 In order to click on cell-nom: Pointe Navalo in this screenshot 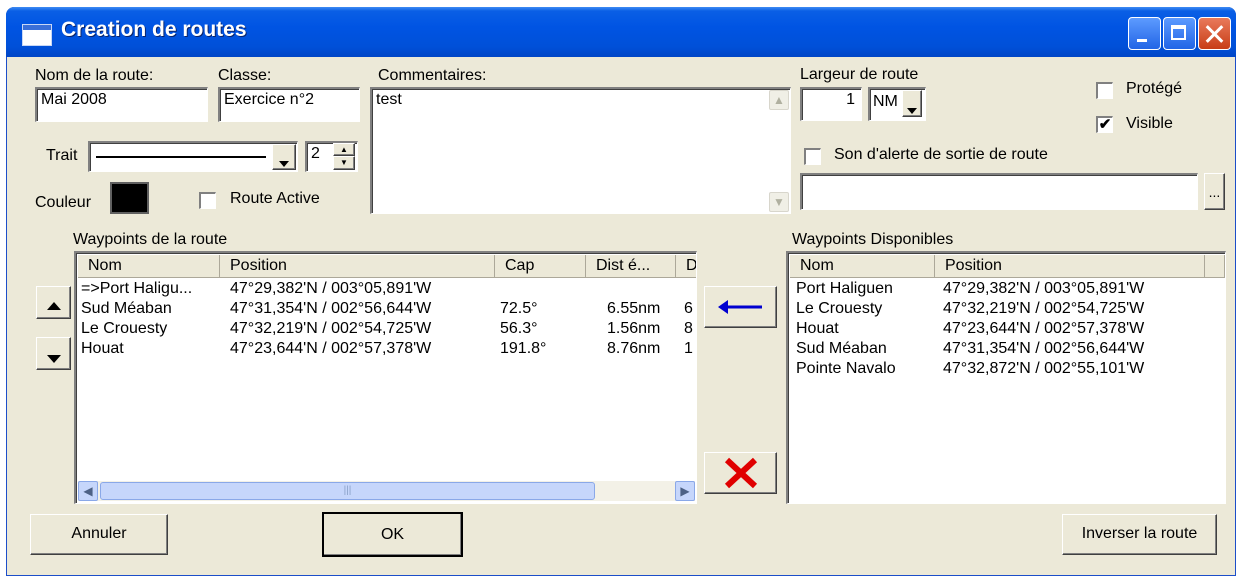, I will do `click(846, 368)`.